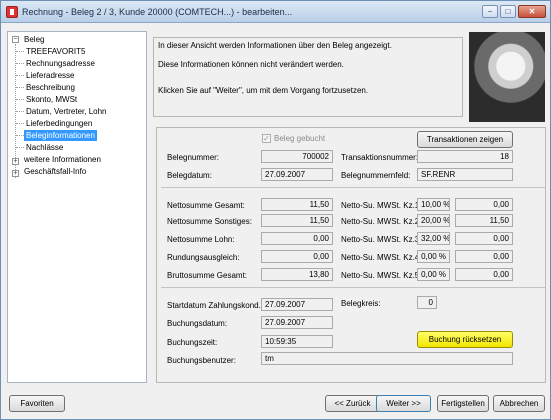 Image resolution: width=551 pixels, height=420 pixels. What do you see at coordinates (15, 39) in the screenshot?
I see `collapse-icon: −` at bounding box center [15, 39].